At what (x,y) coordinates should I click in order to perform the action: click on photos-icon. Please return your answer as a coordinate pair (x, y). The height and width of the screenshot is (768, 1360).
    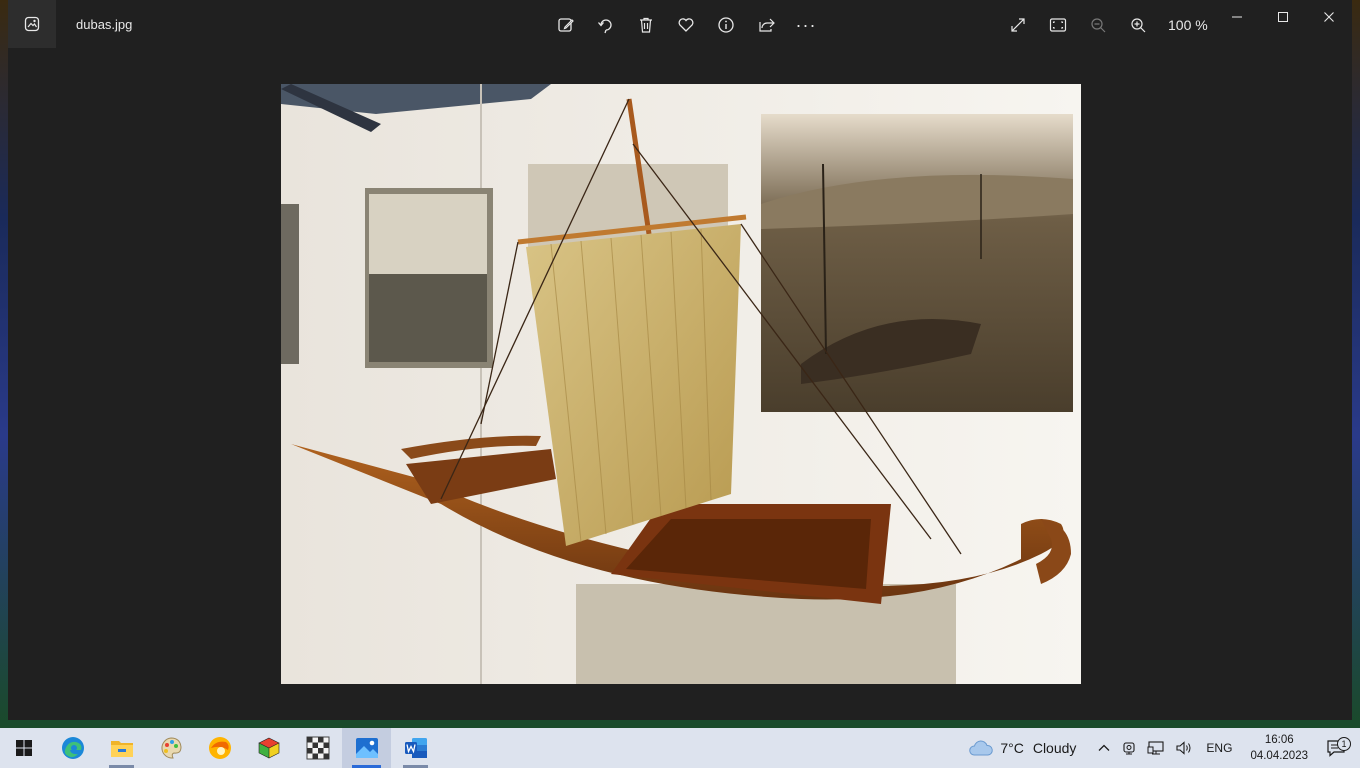
    Looking at the image, I should click on (366, 748).